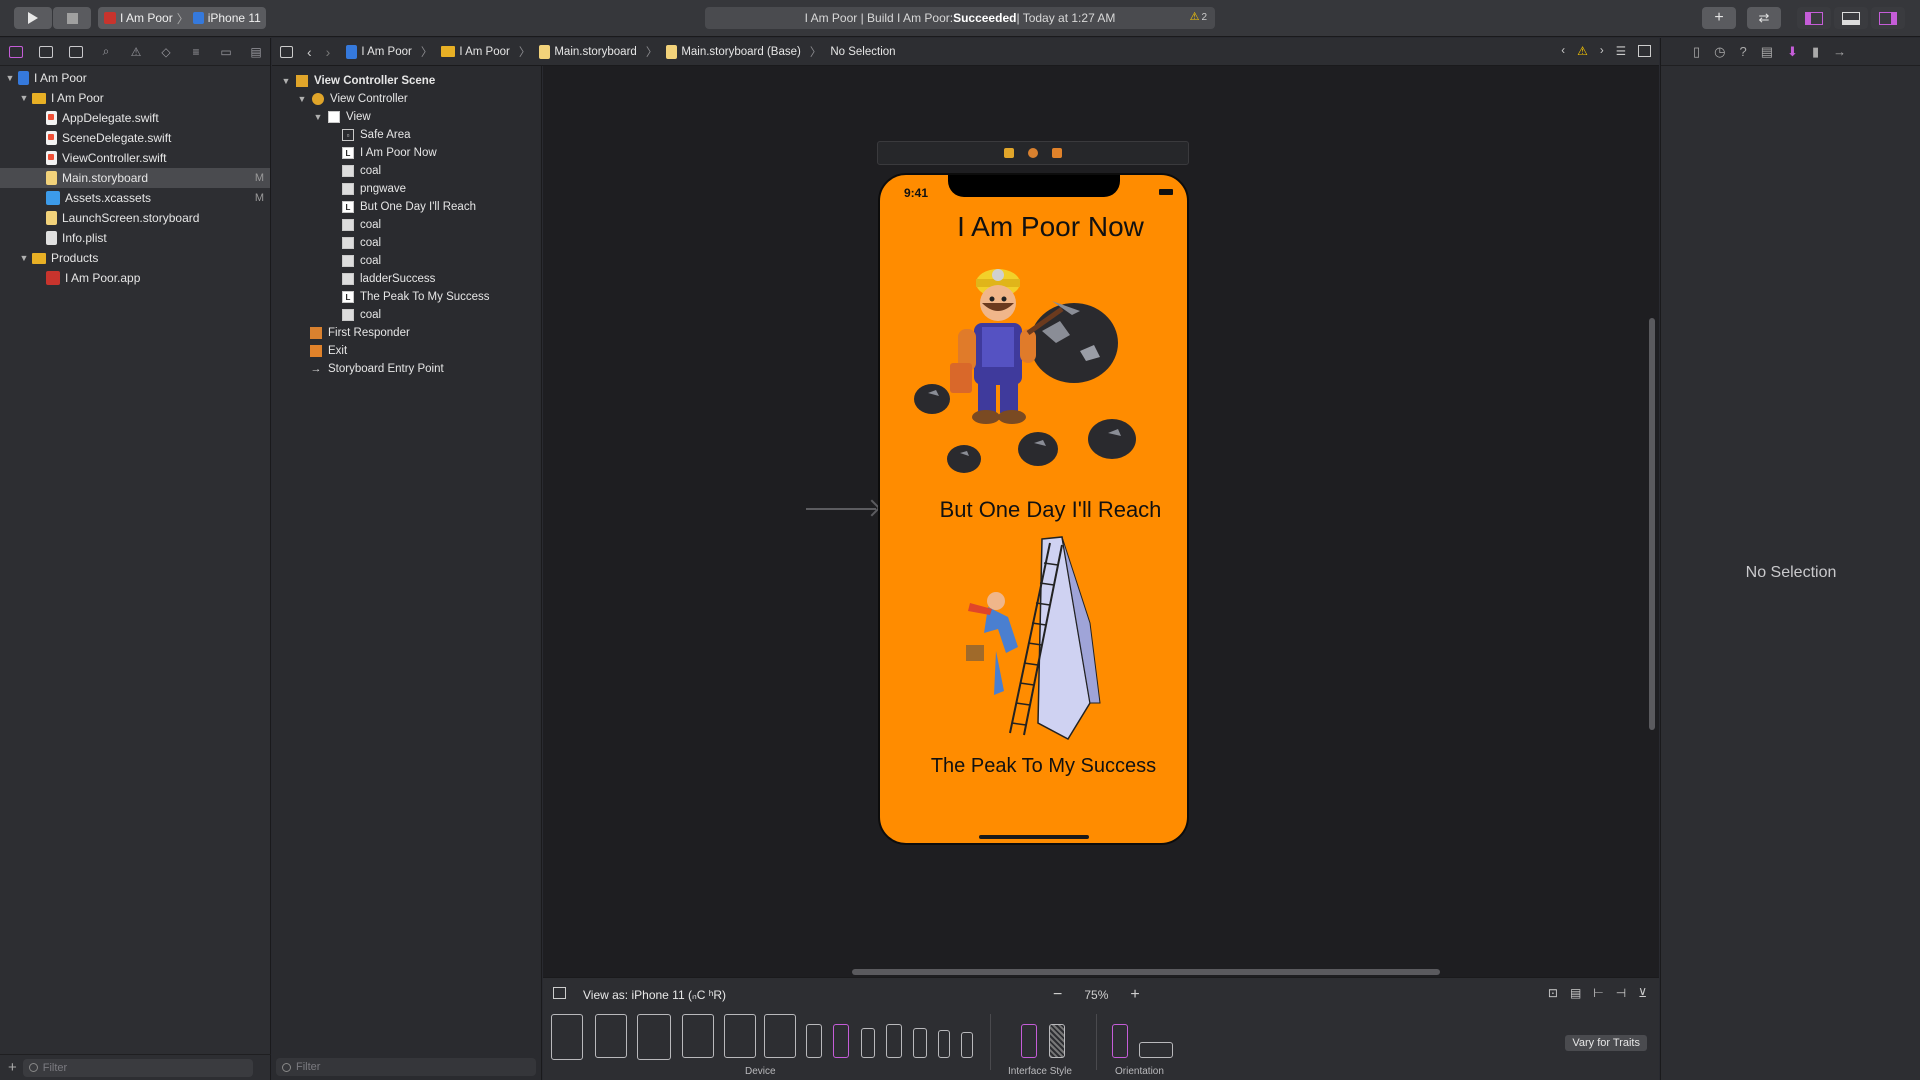  What do you see at coordinates (76, 52) in the screenshot?
I see `symbol-icon` at bounding box center [76, 52].